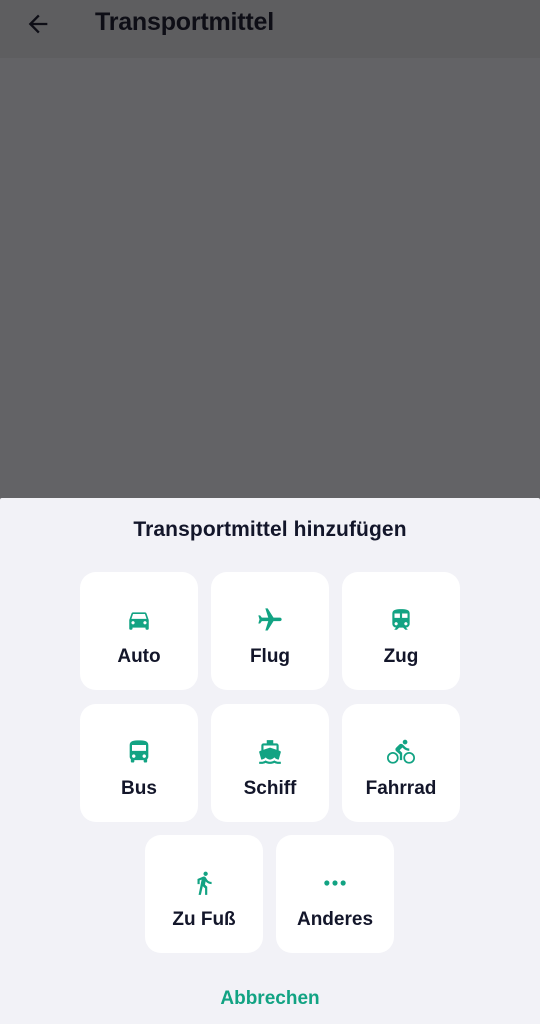 This screenshot has height=1024, width=540. I want to click on cancel-button: Abbrechen, so click(270, 999).